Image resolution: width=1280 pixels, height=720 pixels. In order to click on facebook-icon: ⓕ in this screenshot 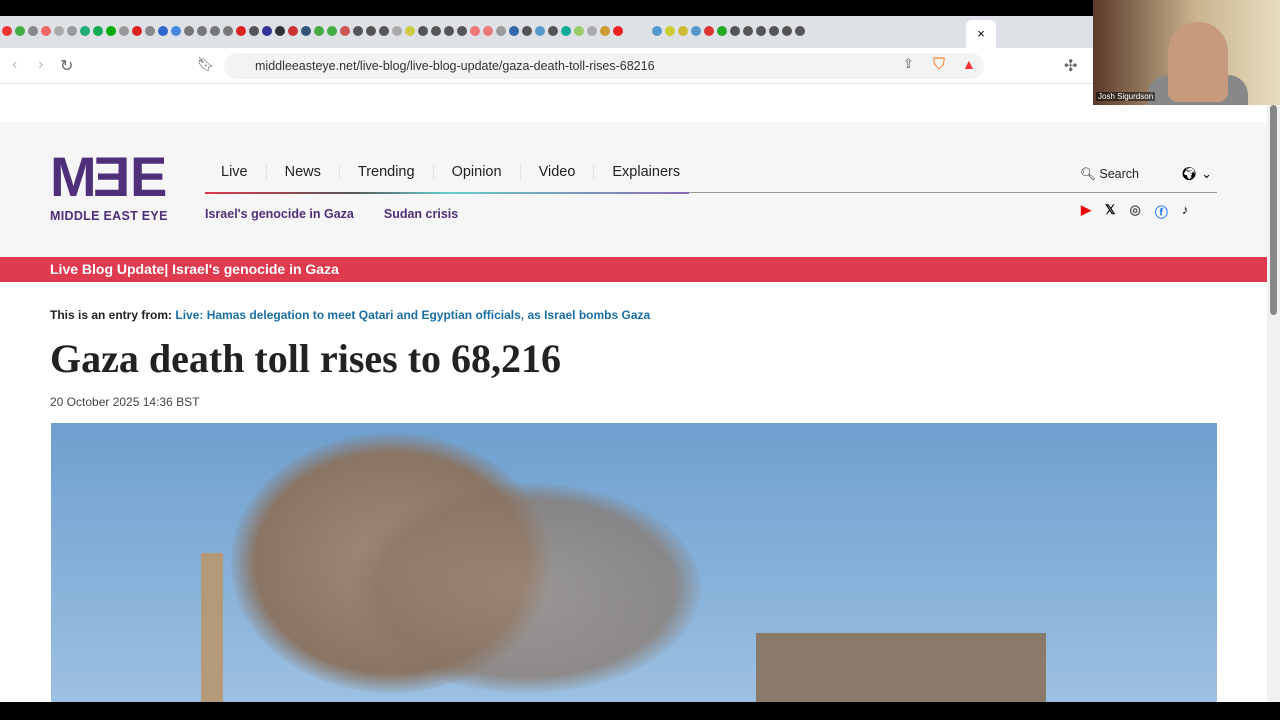, I will do `click(1161, 211)`.